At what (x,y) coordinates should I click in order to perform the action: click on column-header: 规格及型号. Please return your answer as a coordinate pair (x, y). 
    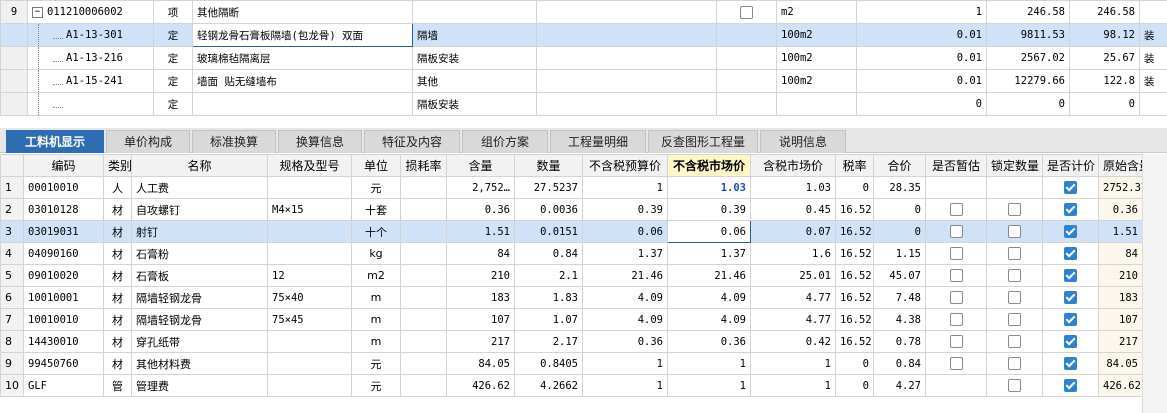
    Looking at the image, I should click on (309, 165).